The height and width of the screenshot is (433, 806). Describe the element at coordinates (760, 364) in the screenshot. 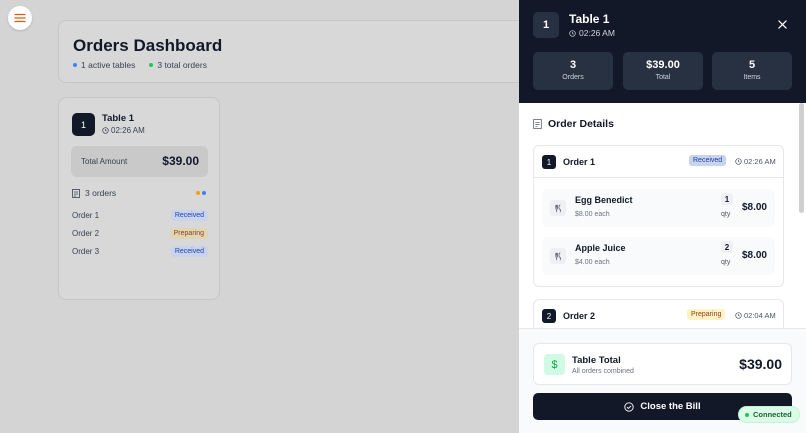

I see `table-total-value: $39.00` at that location.